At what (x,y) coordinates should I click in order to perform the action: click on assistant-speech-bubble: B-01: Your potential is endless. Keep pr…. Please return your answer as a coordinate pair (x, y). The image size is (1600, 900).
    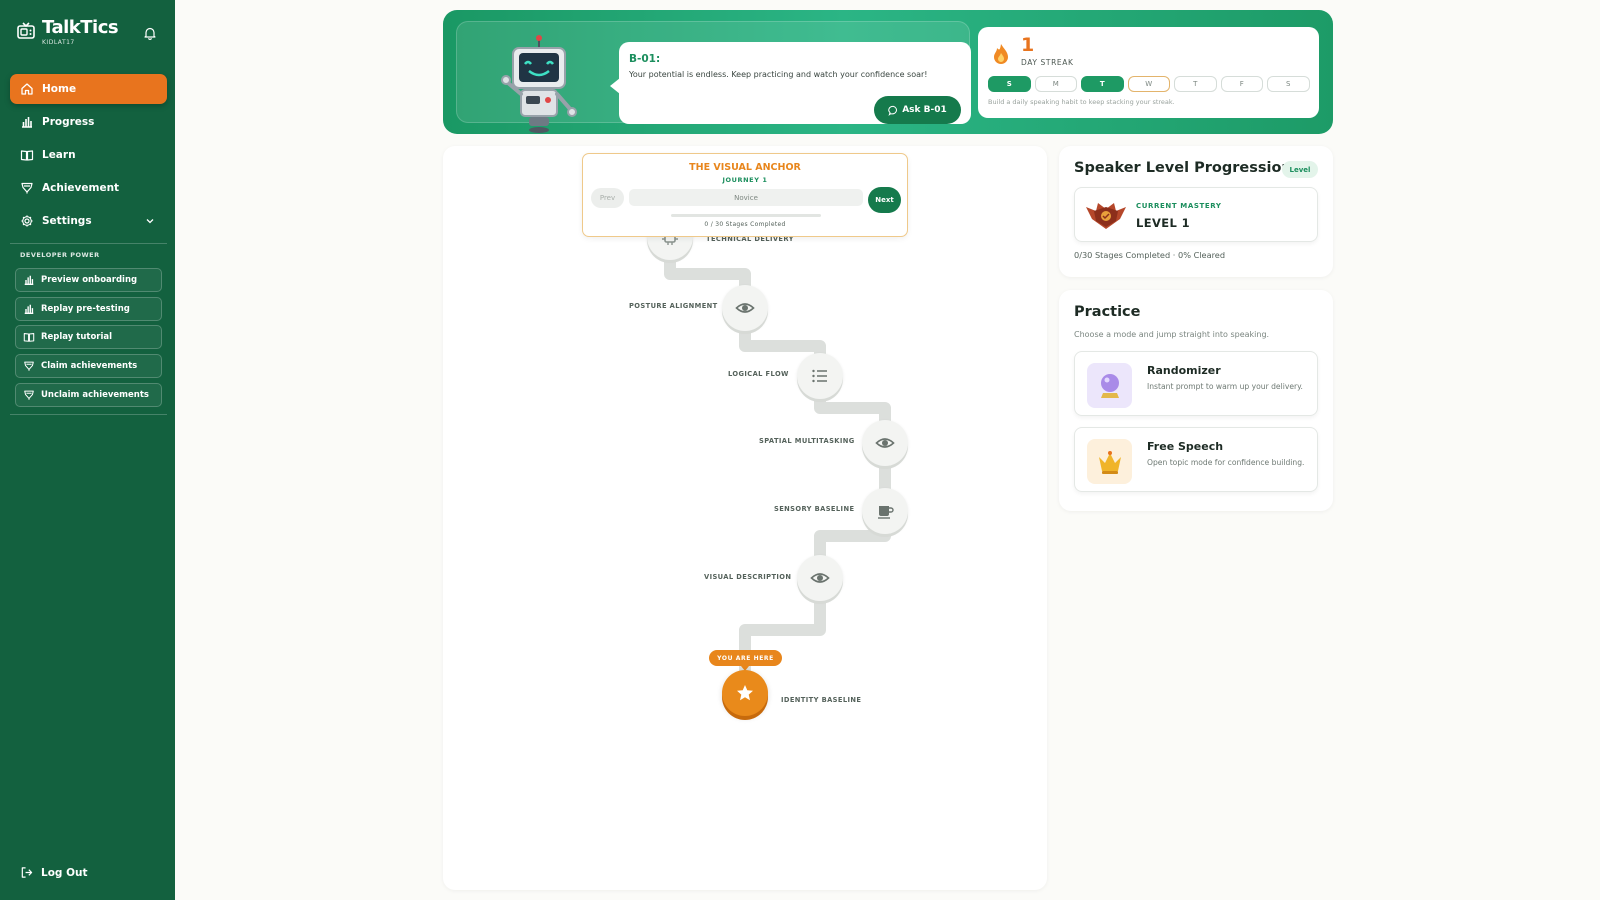
    Looking at the image, I should click on (790, 83).